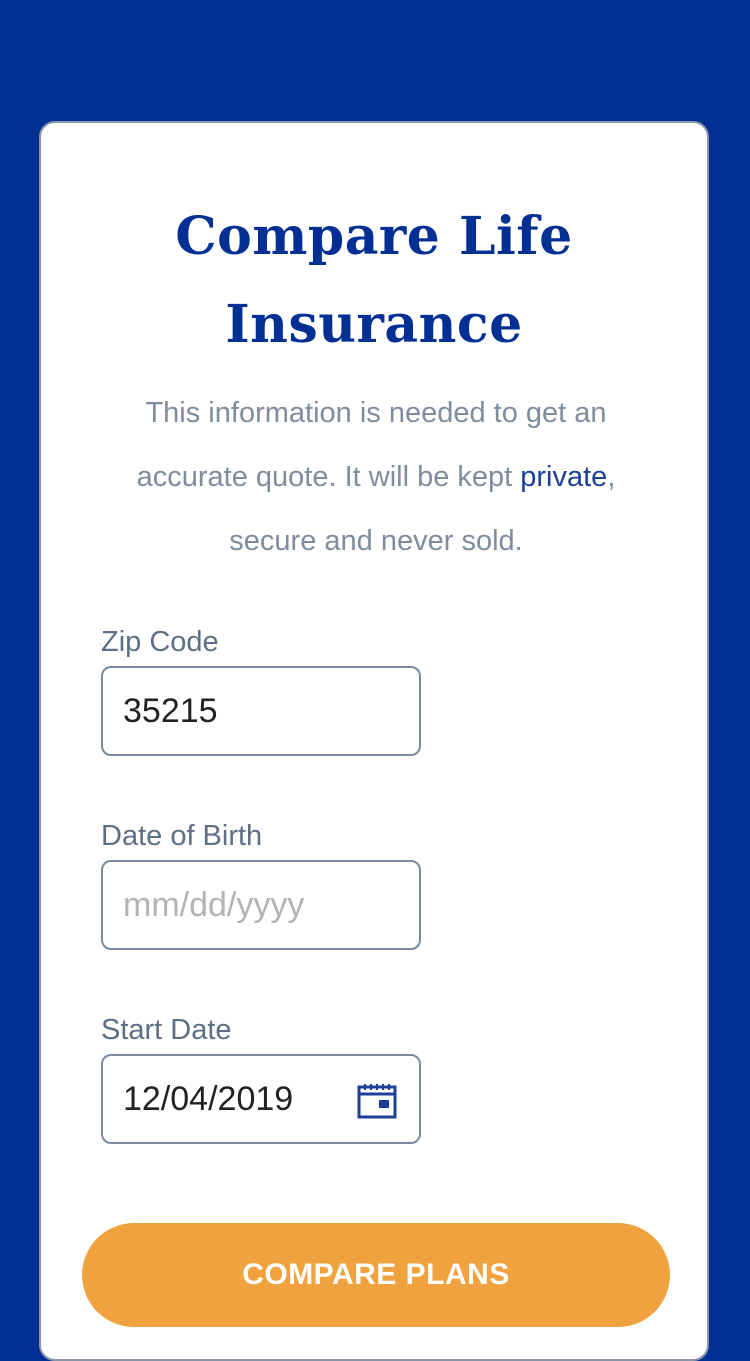  What do you see at coordinates (563, 477) in the screenshot?
I see `privacy-link: private` at bounding box center [563, 477].